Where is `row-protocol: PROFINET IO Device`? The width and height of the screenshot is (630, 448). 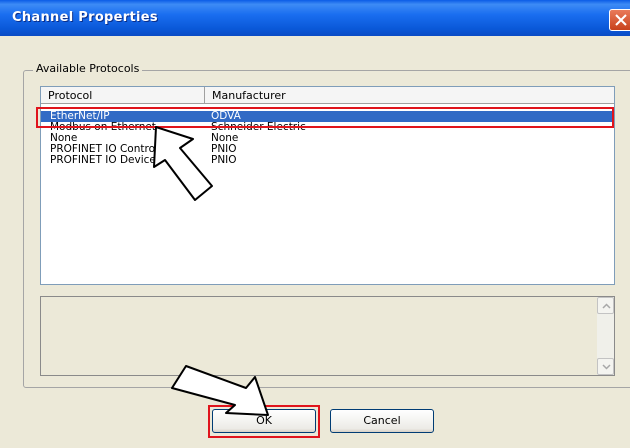 row-protocol: PROFINET IO Device is located at coordinates (103, 160).